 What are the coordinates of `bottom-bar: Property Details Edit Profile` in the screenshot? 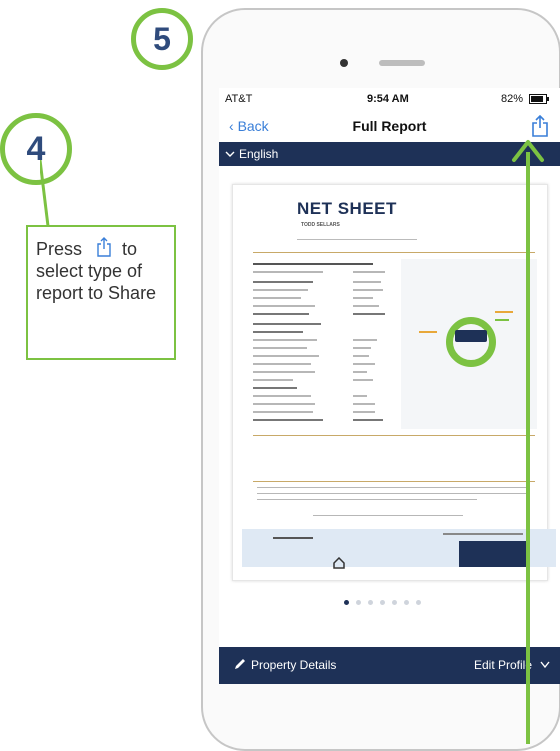 It's located at (389, 665).